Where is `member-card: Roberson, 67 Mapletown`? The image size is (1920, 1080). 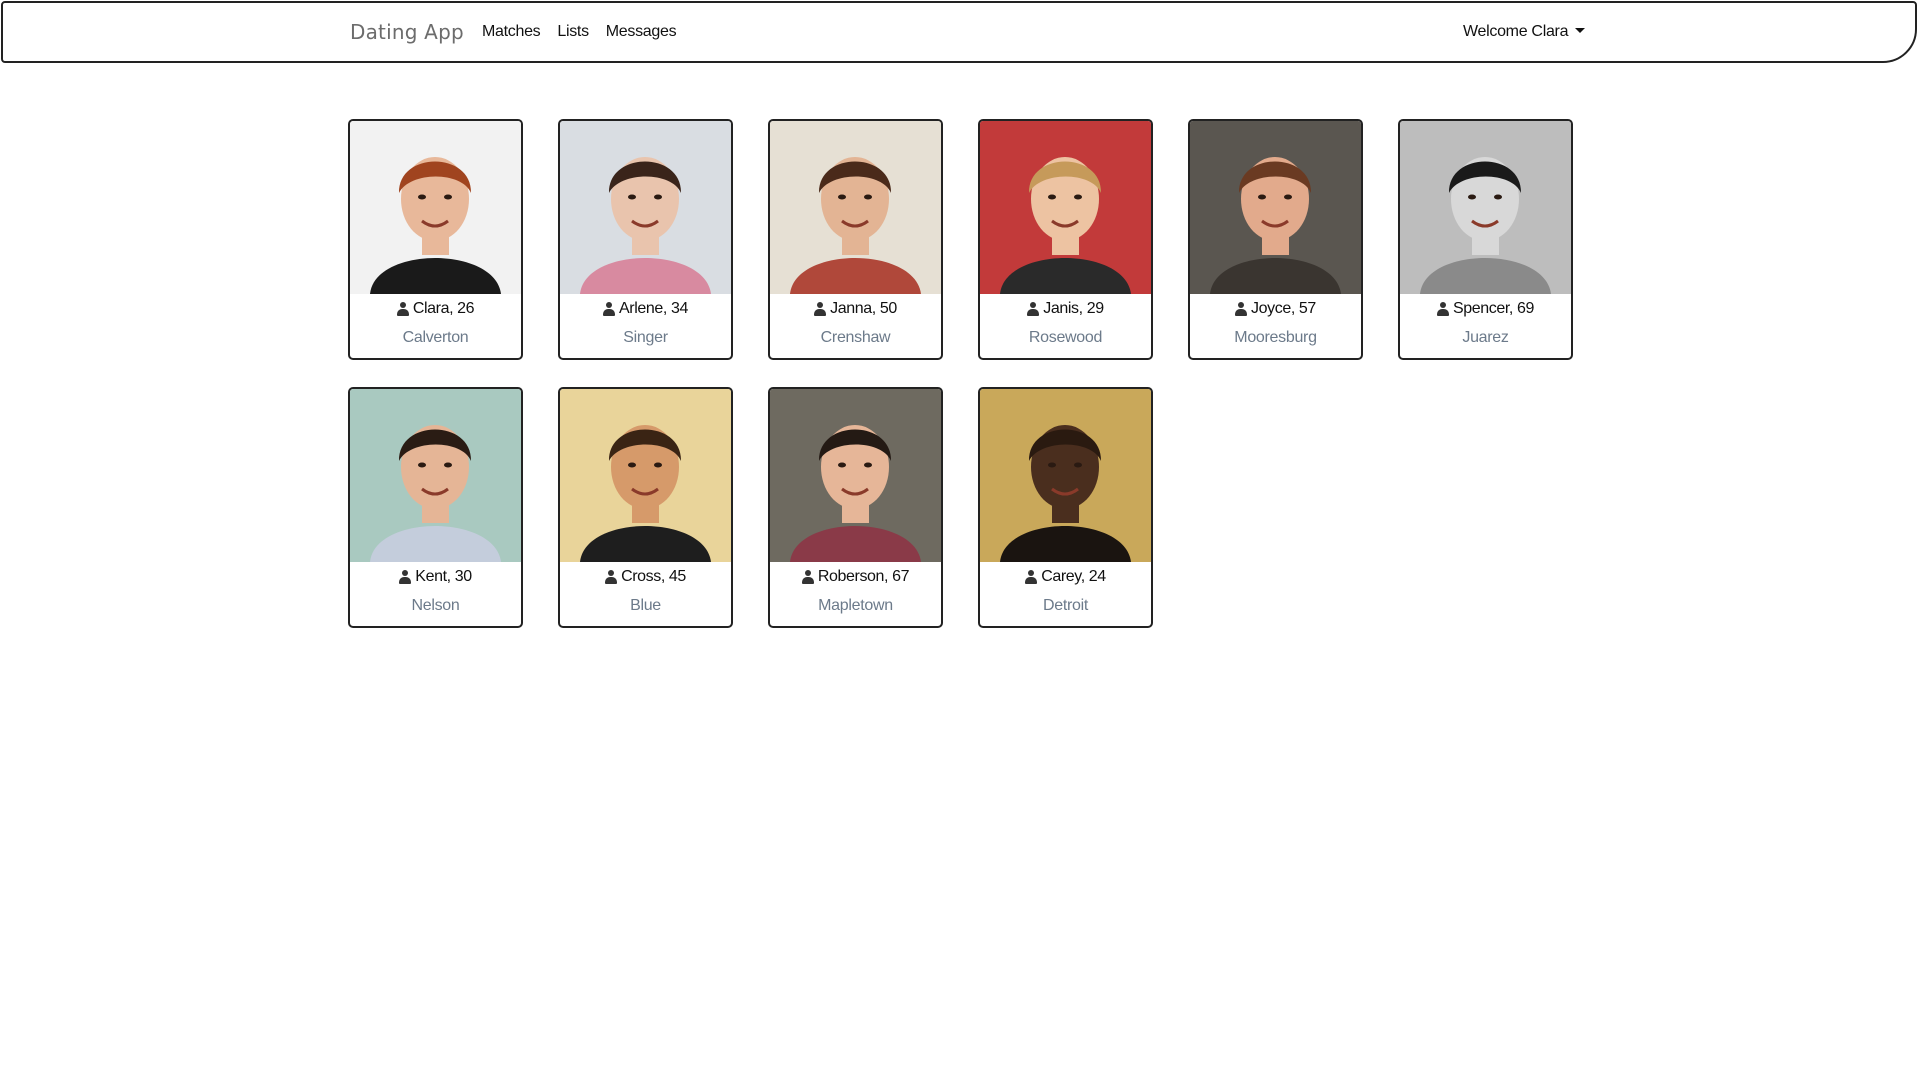 member-card: Roberson, 67 Mapletown is located at coordinates (855, 507).